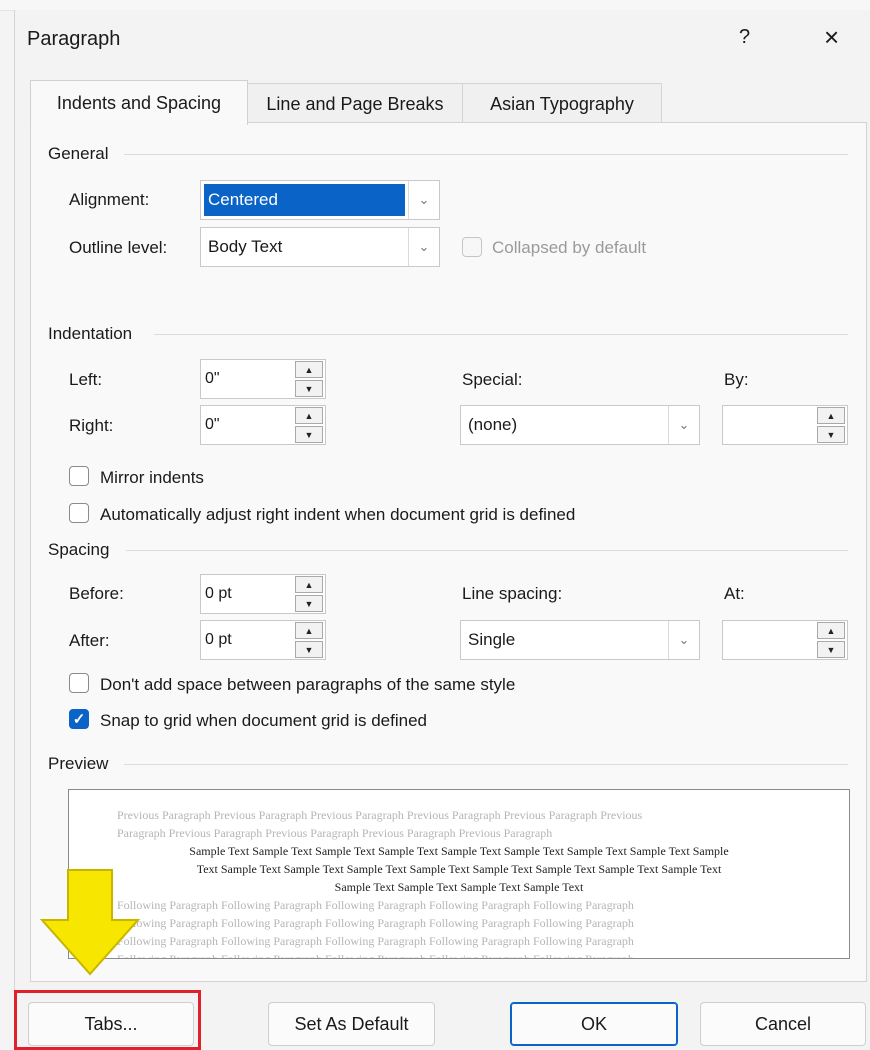 The image size is (870, 1050). I want to click on ok-button: OK, so click(594, 1024).